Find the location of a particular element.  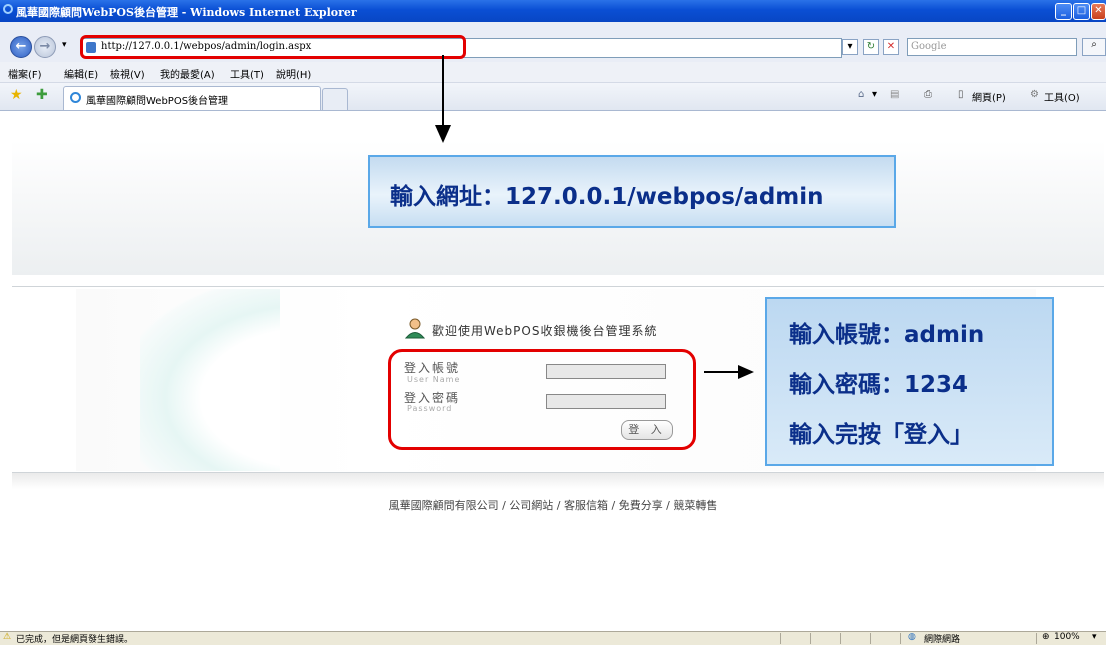

search-input: Google is located at coordinates (992, 47).